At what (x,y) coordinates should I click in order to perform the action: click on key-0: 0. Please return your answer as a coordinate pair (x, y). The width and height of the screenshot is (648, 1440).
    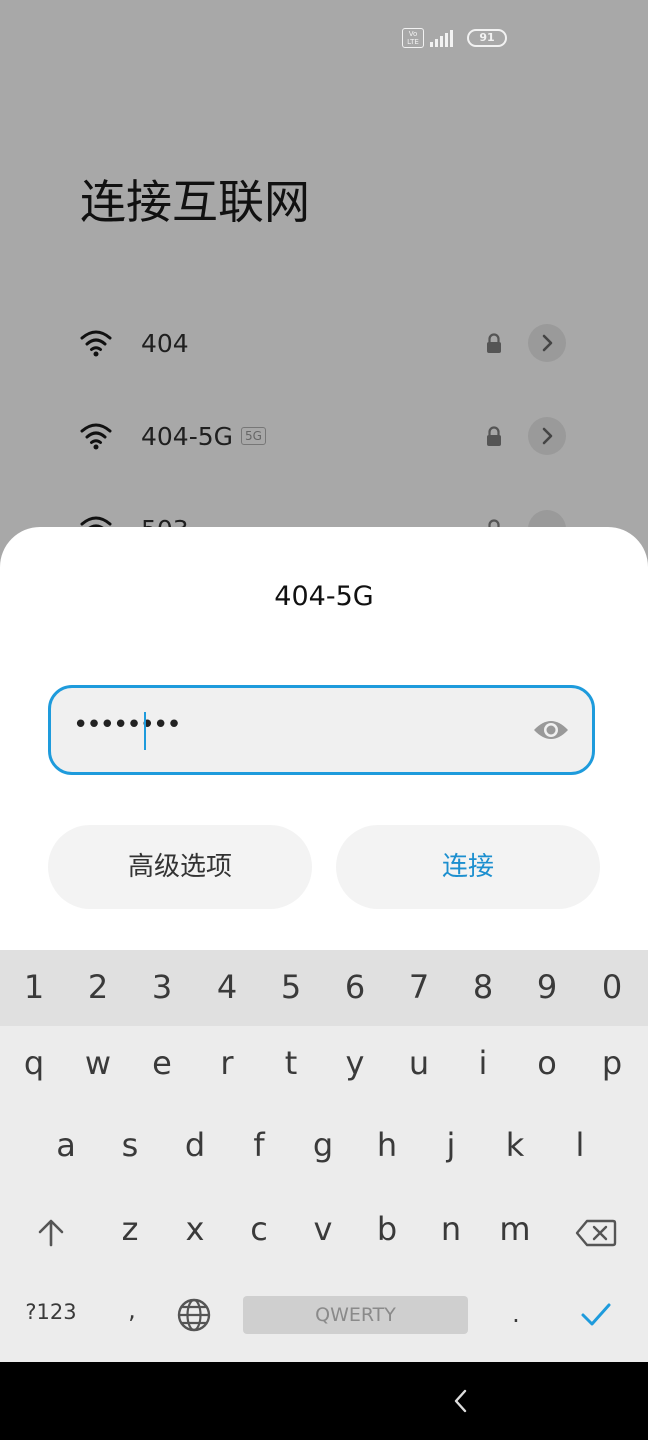
    Looking at the image, I should click on (612, 987).